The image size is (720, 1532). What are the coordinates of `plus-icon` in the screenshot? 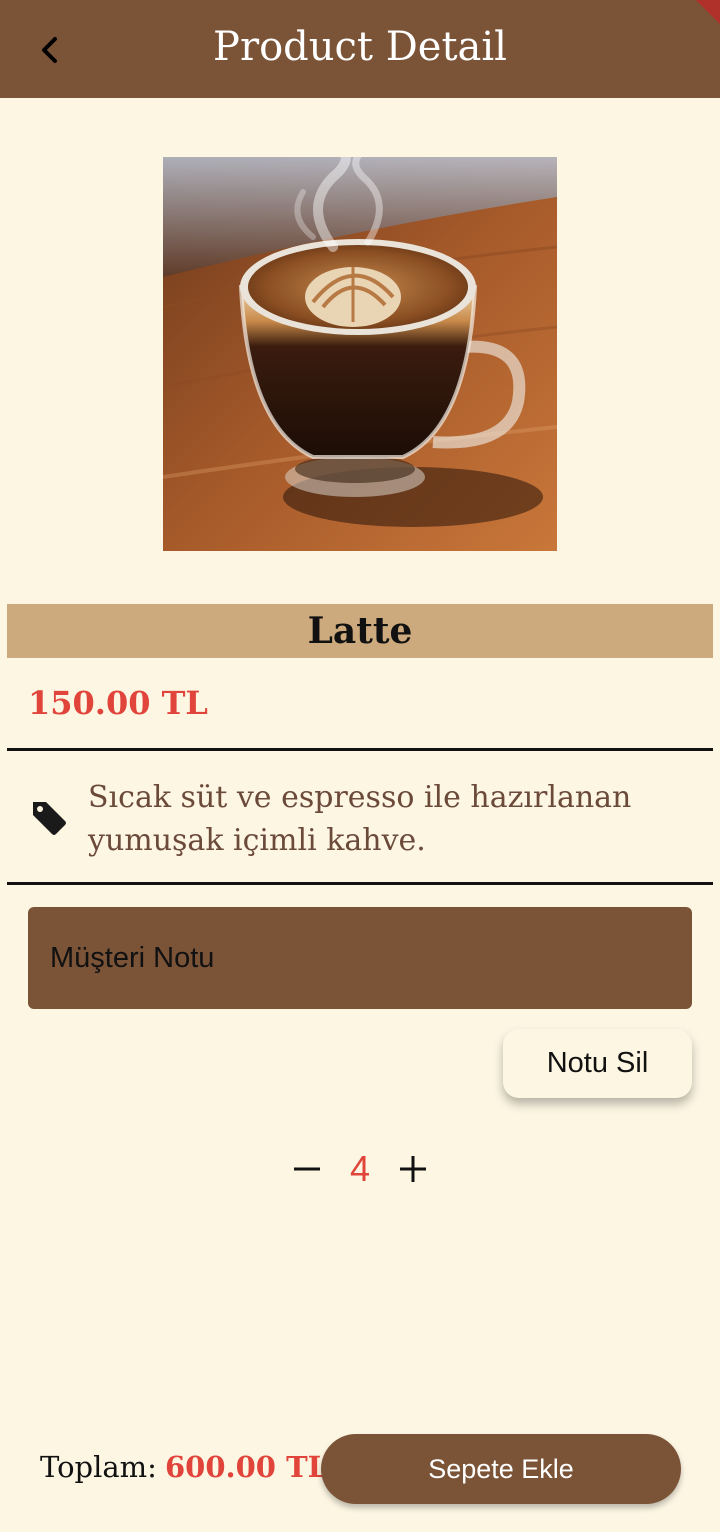 It's located at (413, 1169).